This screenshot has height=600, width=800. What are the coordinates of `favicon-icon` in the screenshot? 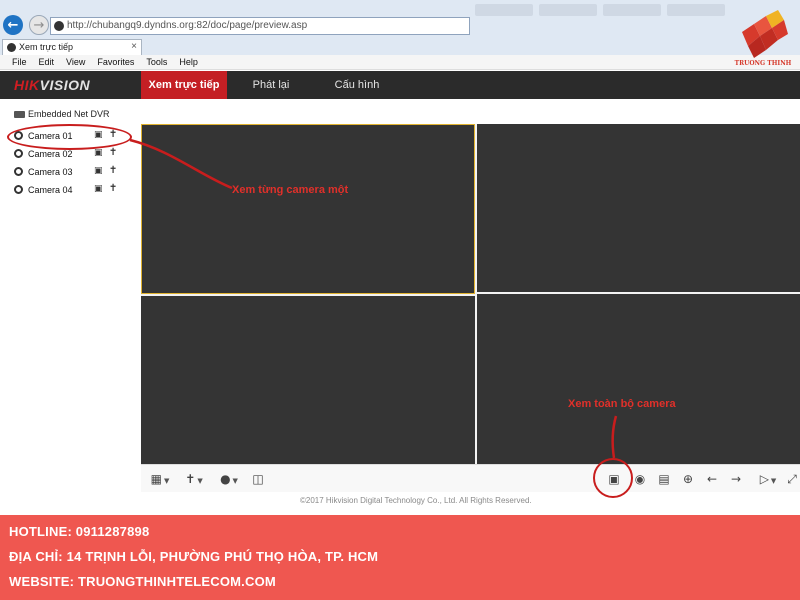 It's located at (11, 47).